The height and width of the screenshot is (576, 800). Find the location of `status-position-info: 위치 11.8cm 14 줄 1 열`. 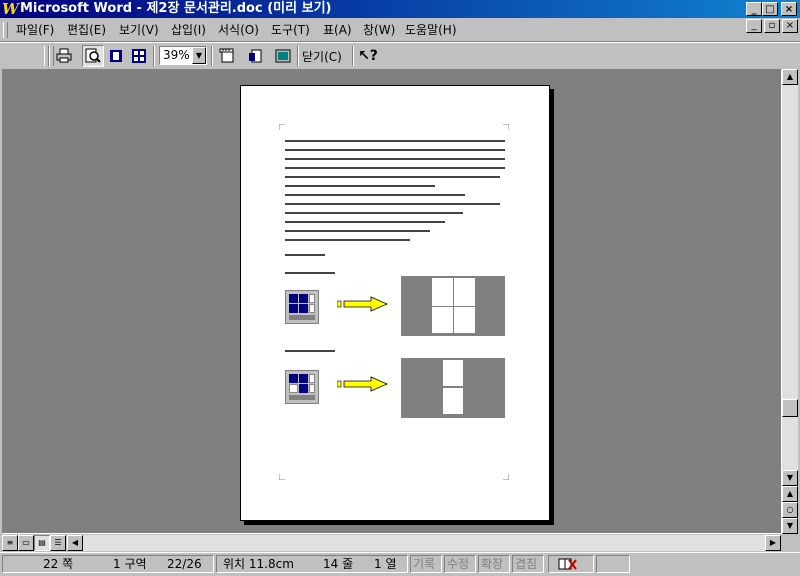

status-position-info: 위치 11.8cm 14 줄 1 열 is located at coordinates (312, 564).